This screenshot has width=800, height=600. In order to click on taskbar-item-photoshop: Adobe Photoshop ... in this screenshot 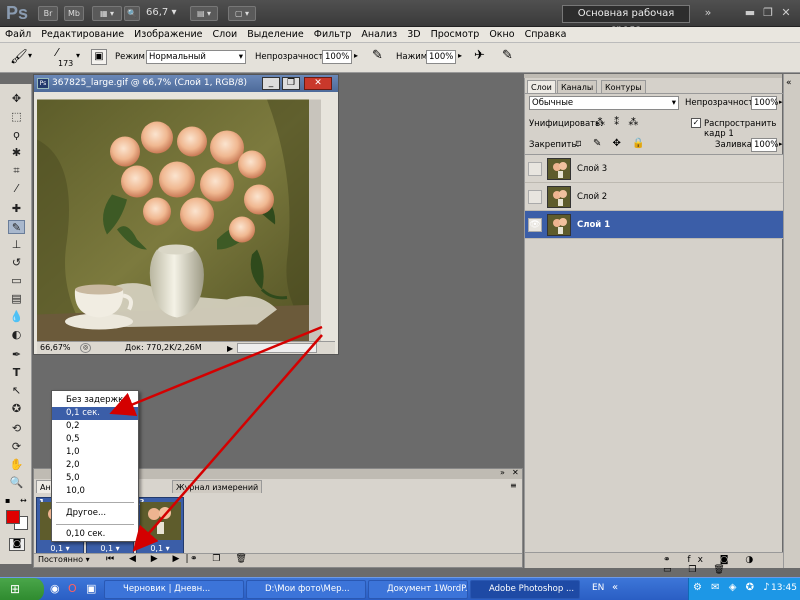, I will do `click(525, 589)`.